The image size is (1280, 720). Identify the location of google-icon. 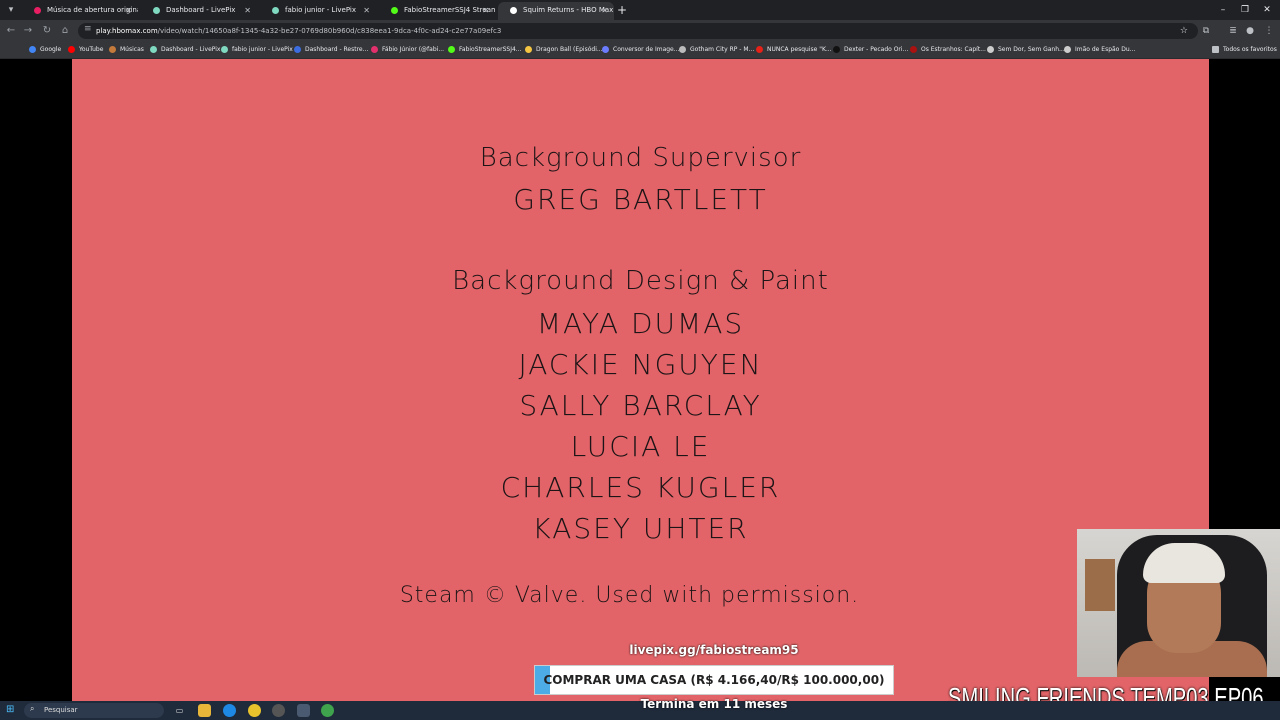
(32, 49).